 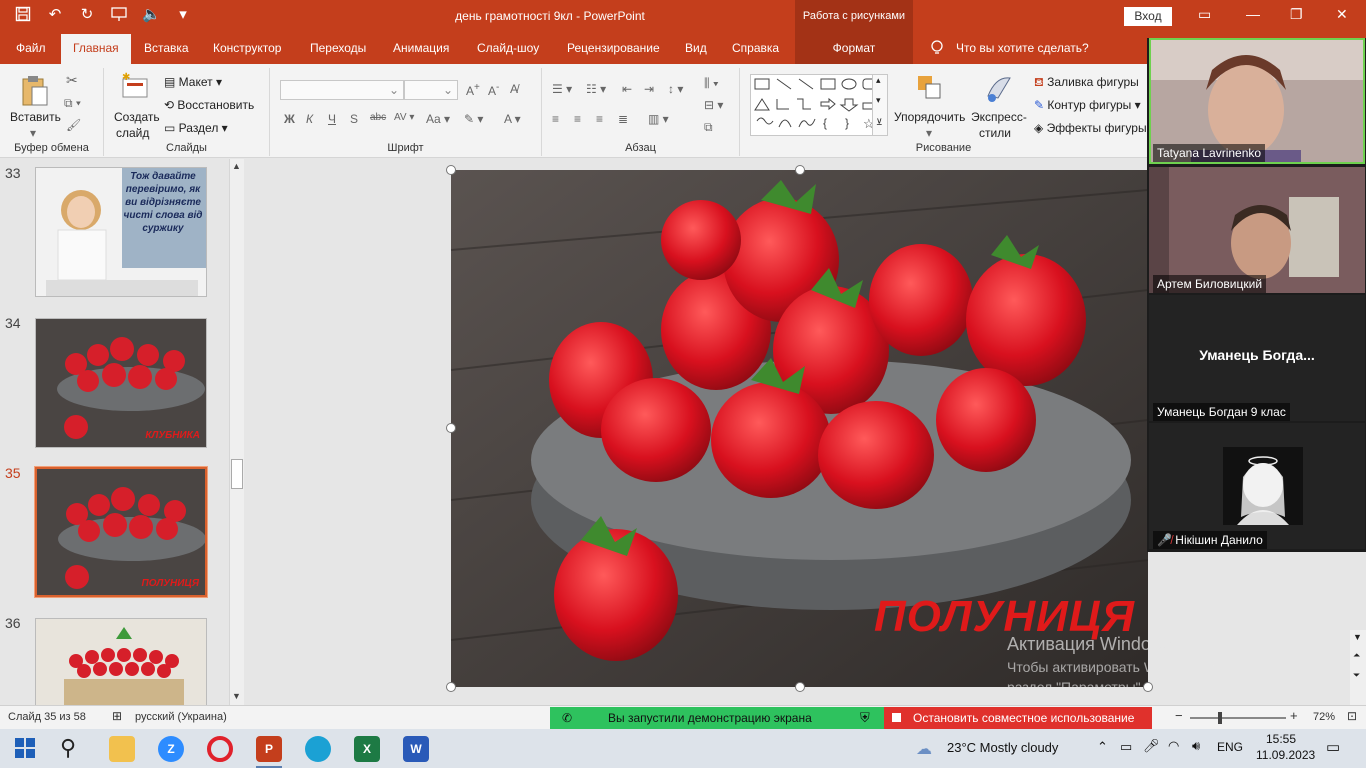 What do you see at coordinates (649, 89) in the screenshot?
I see `increase-indent-icon: ⇥` at bounding box center [649, 89].